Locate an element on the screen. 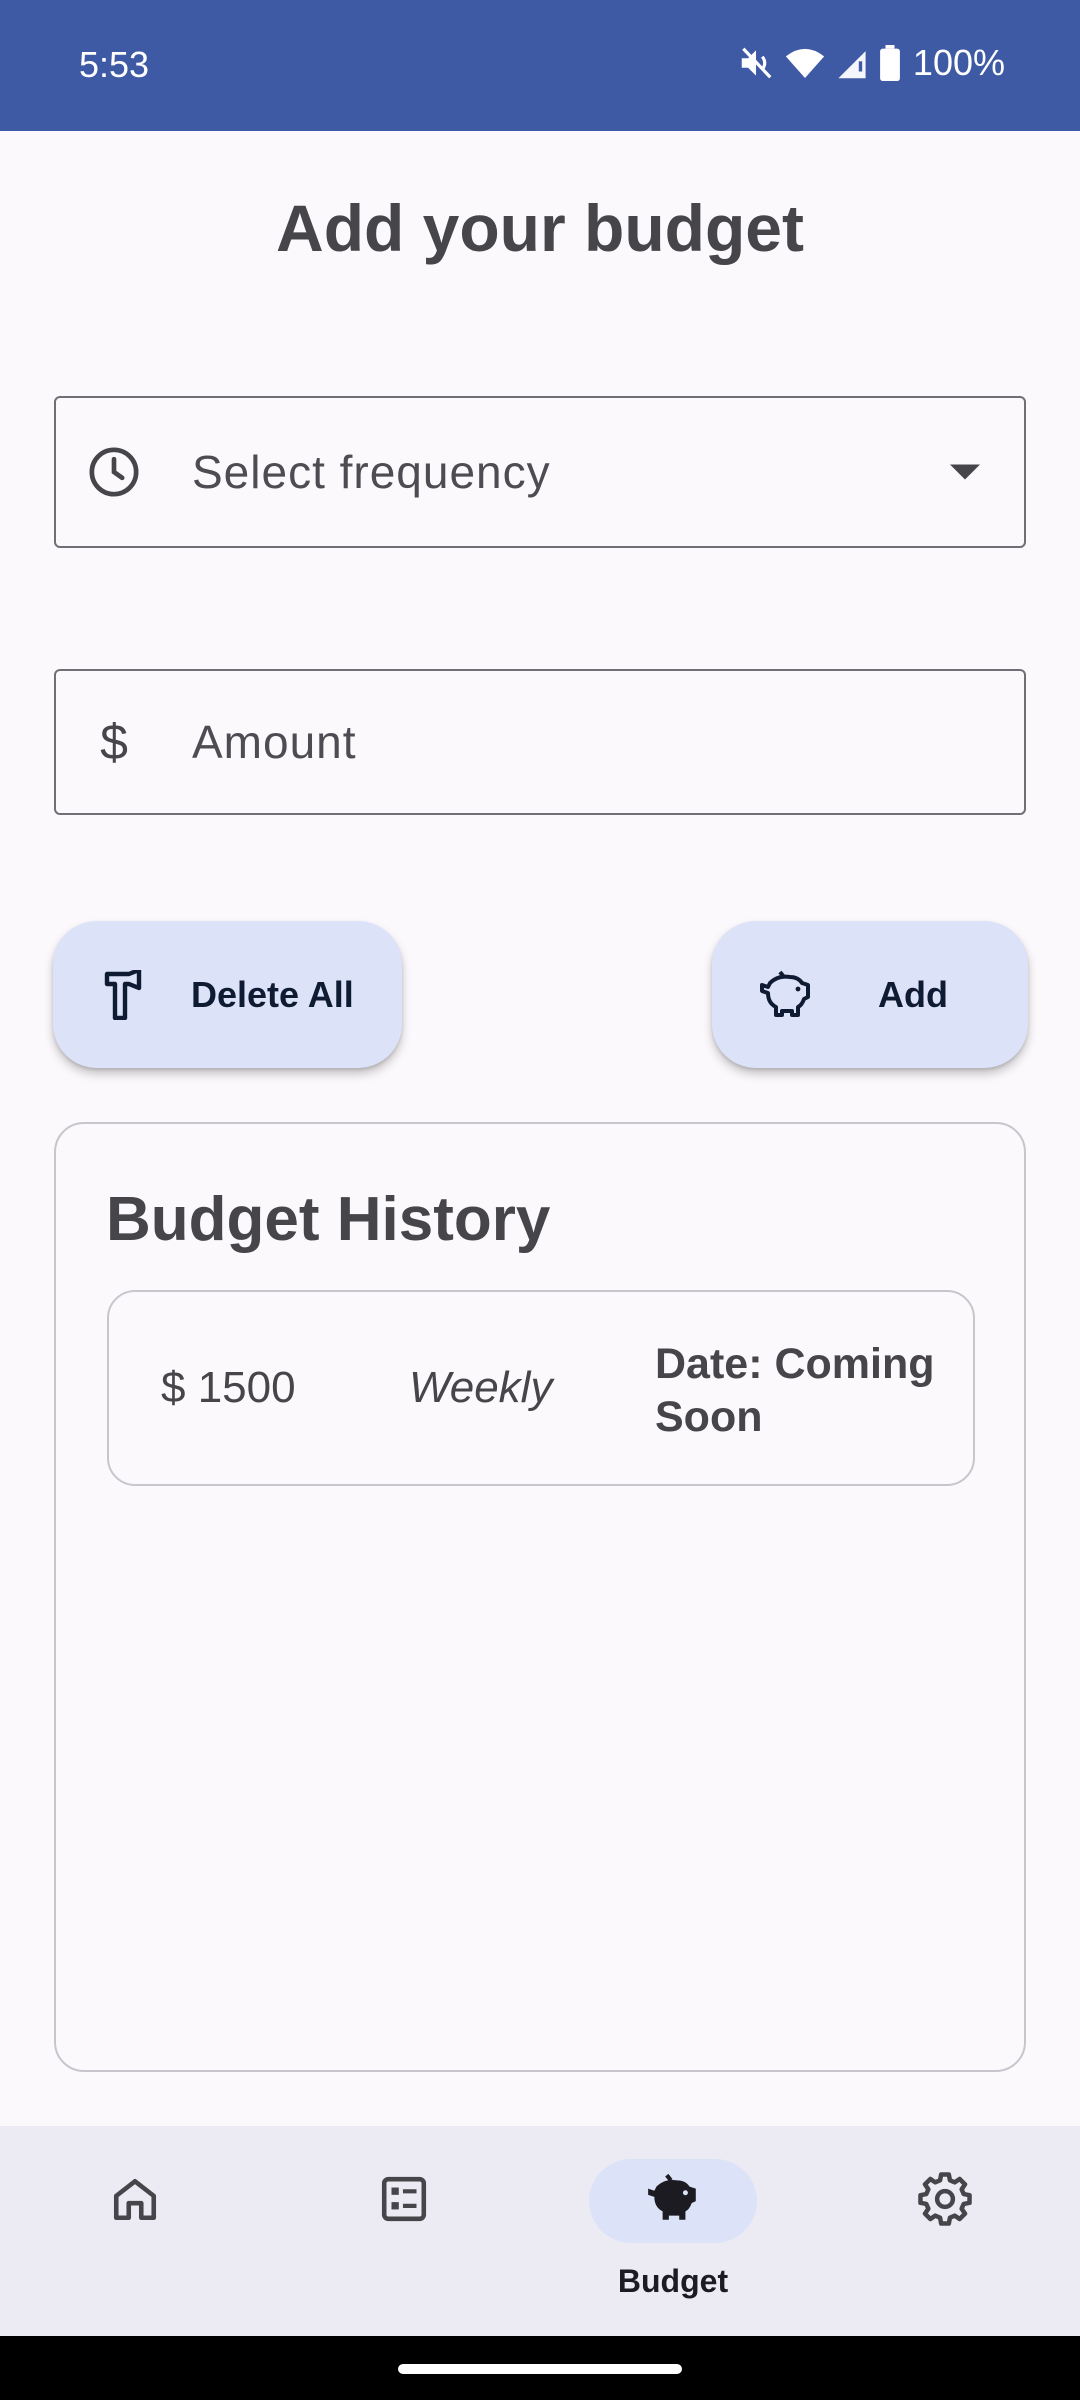 The height and width of the screenshot is (2400, 1080). dropdown-arrow-icon is located at coordinates (965, 472).